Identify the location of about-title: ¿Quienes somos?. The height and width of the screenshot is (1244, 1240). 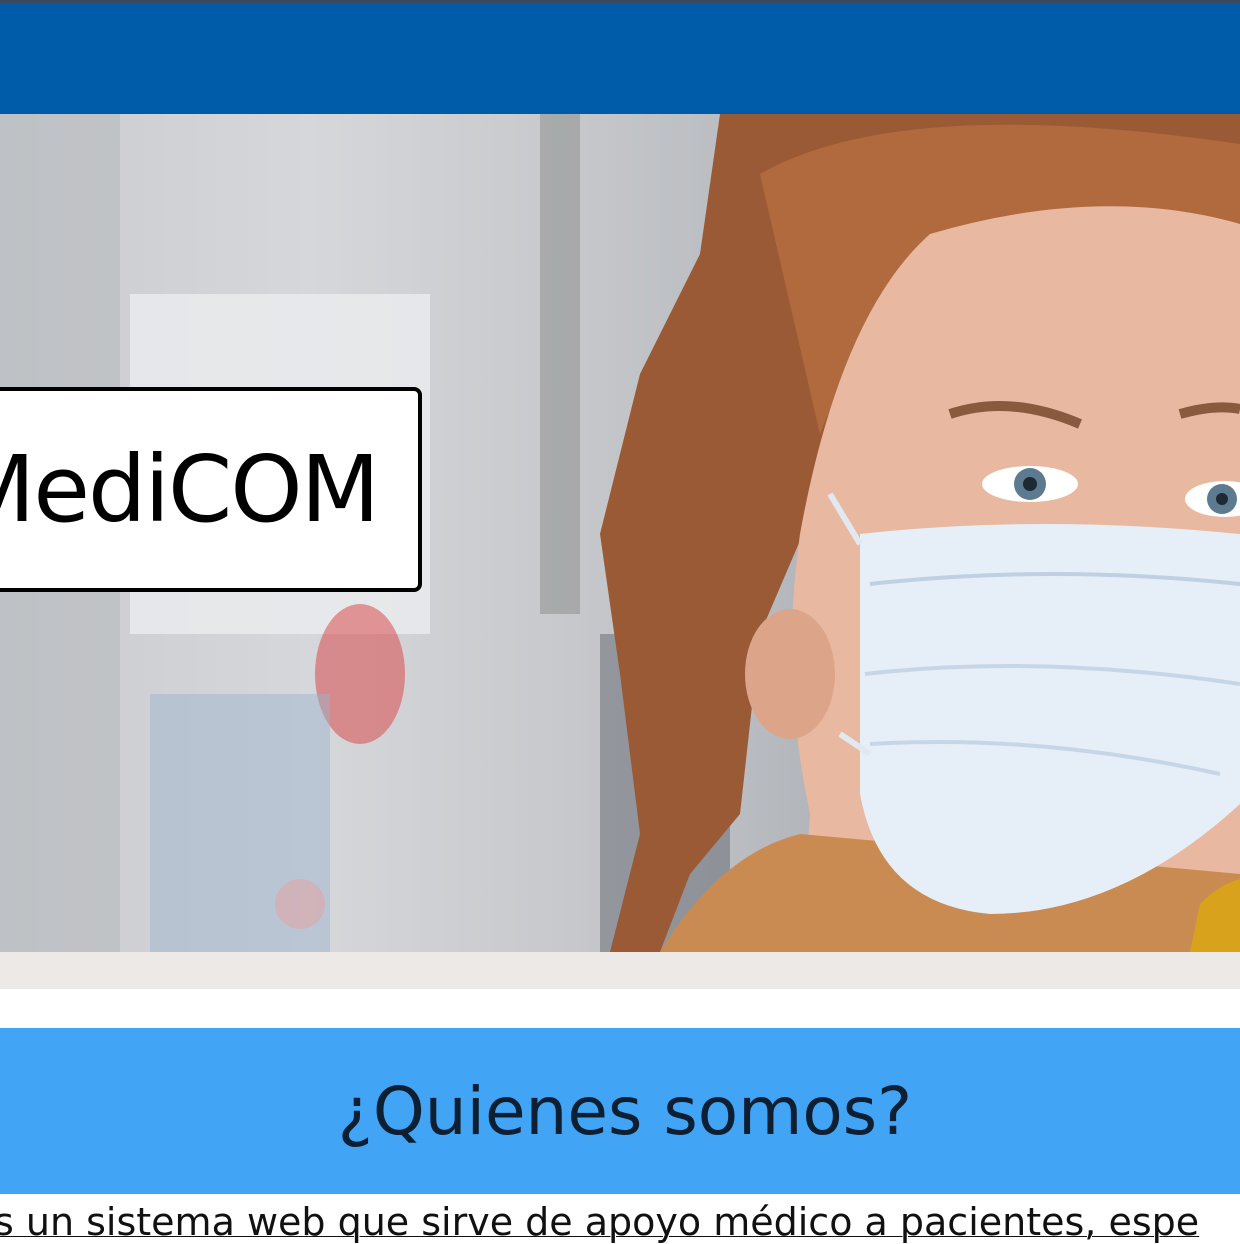
(625, 1111).